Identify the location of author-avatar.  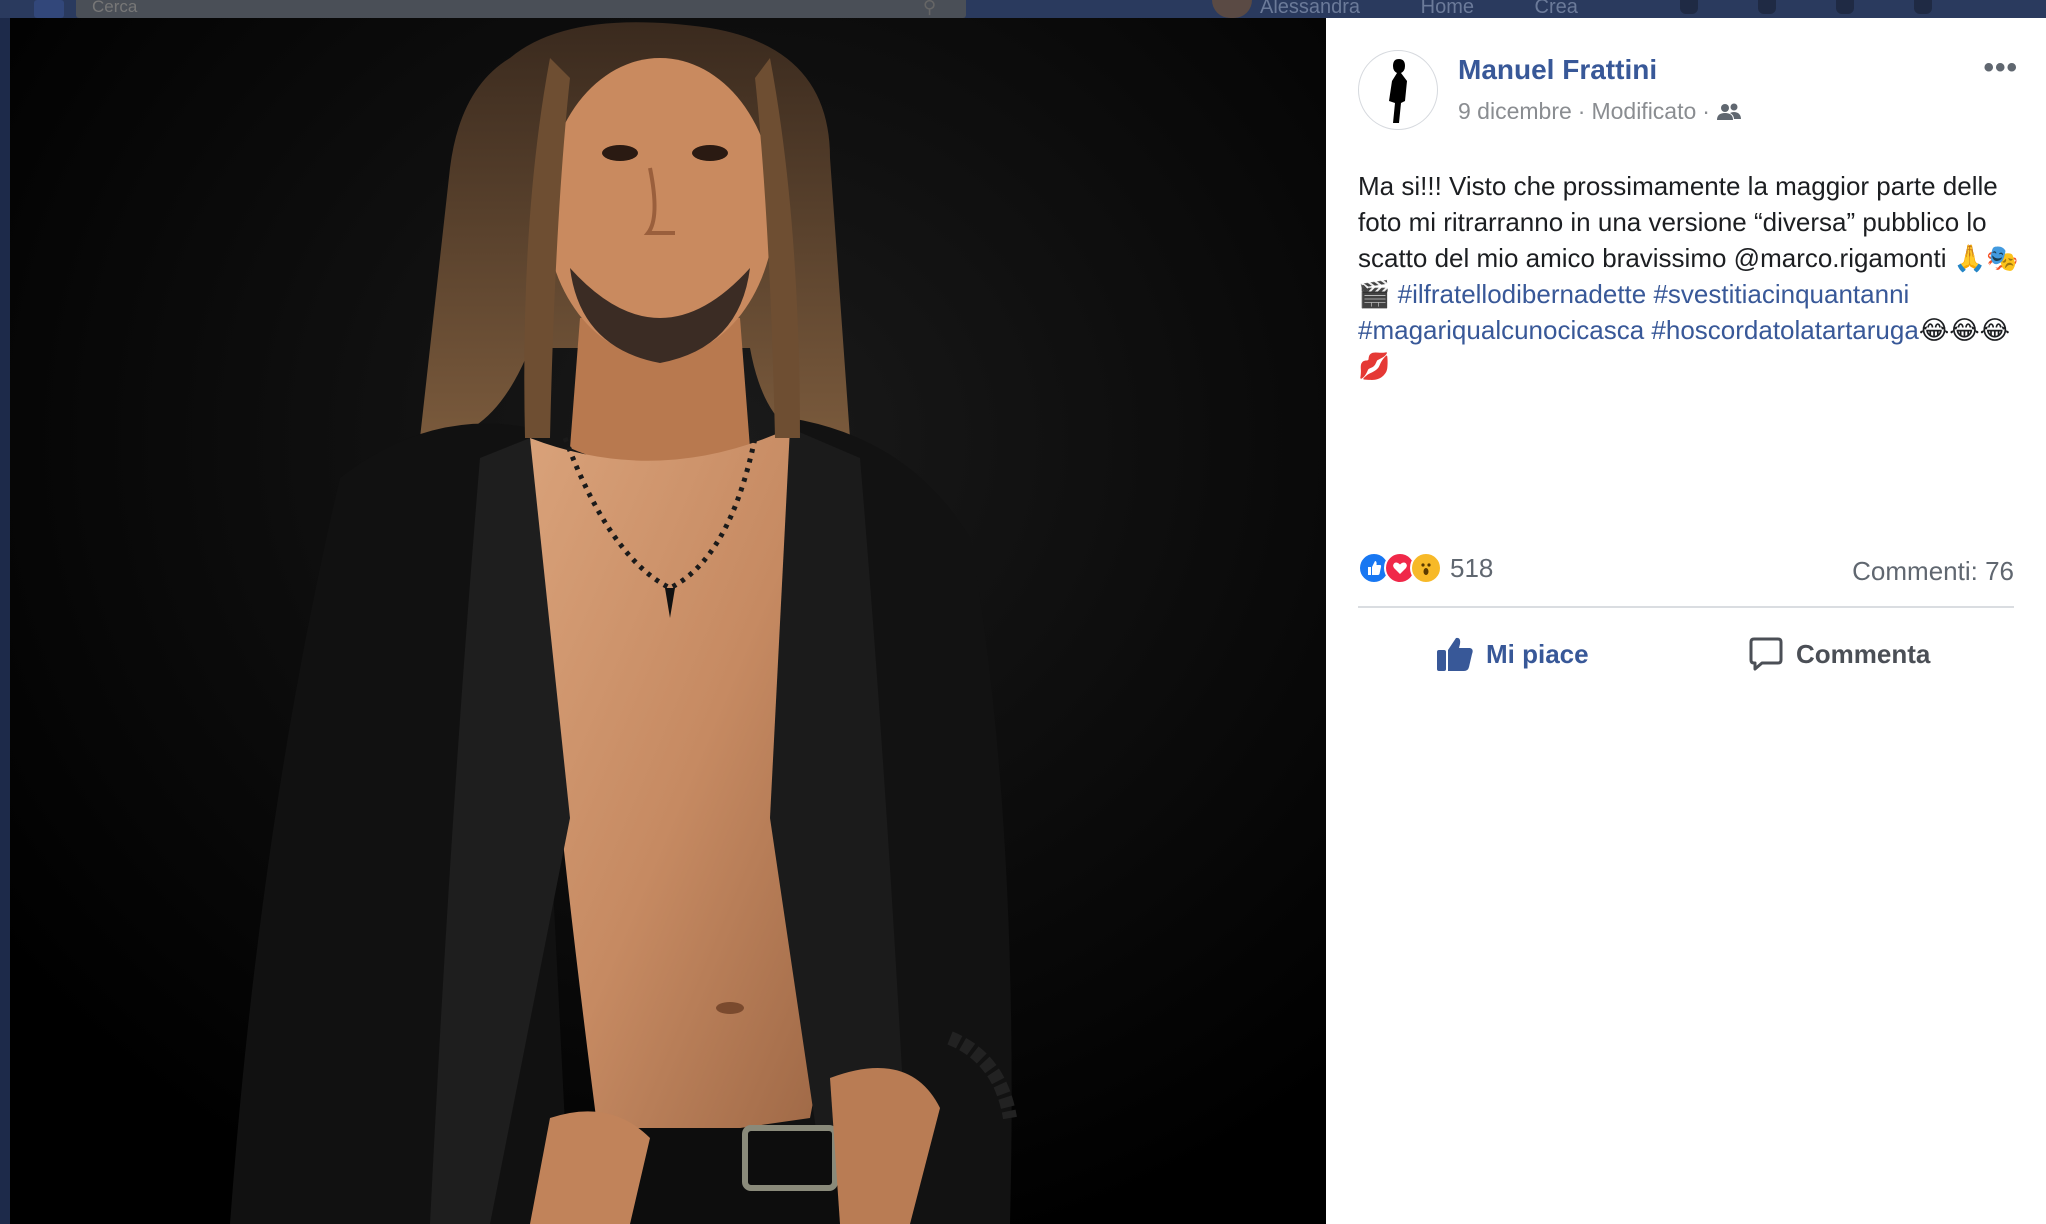
(1398, 90).